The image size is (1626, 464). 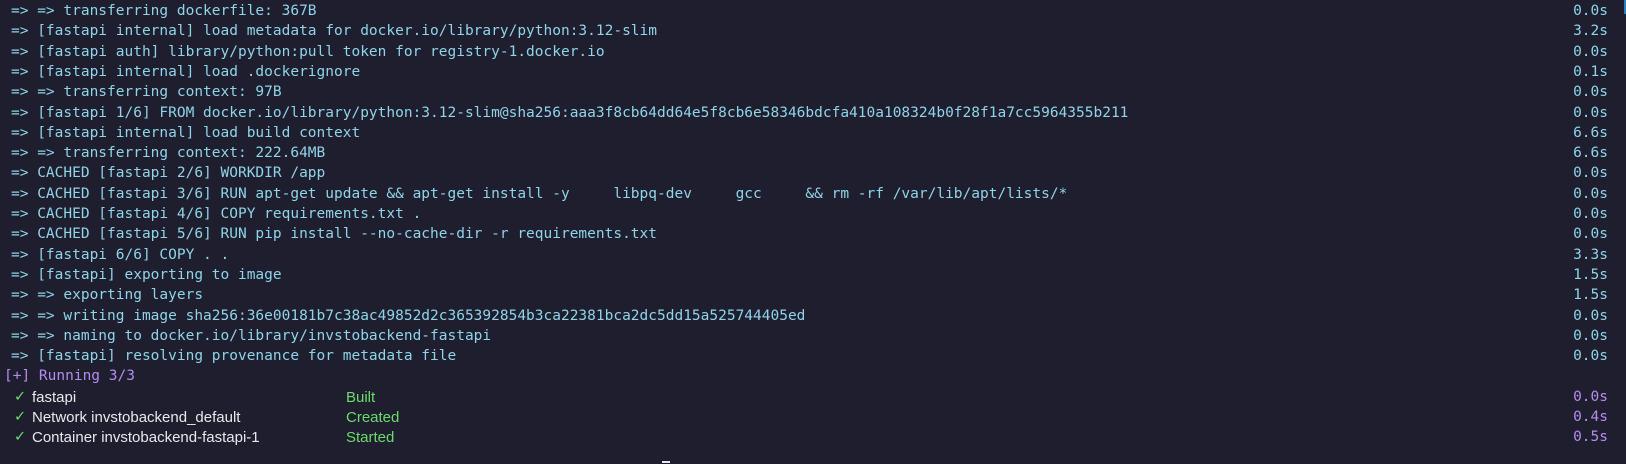 What do you see at coordinates (370, 438) in the screenshot?
I see `service-status: Started` at bounding box center [370, 438].